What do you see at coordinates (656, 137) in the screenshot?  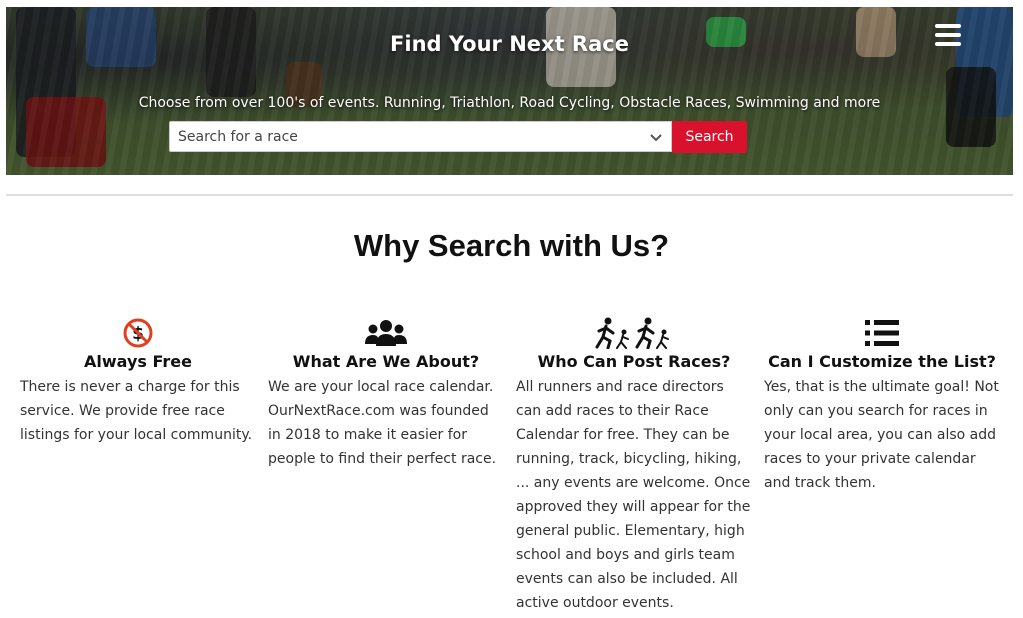 I see `chevron-down-icon` at bounding box center [656, 137].